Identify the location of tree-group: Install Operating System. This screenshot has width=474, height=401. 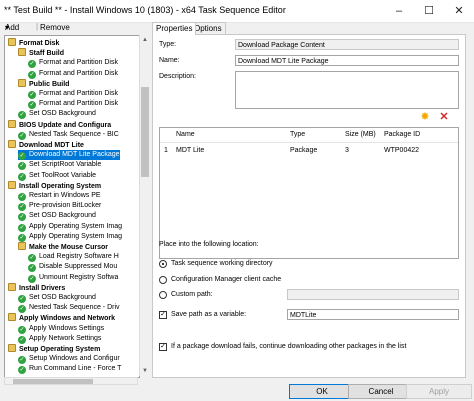
(55, 185).